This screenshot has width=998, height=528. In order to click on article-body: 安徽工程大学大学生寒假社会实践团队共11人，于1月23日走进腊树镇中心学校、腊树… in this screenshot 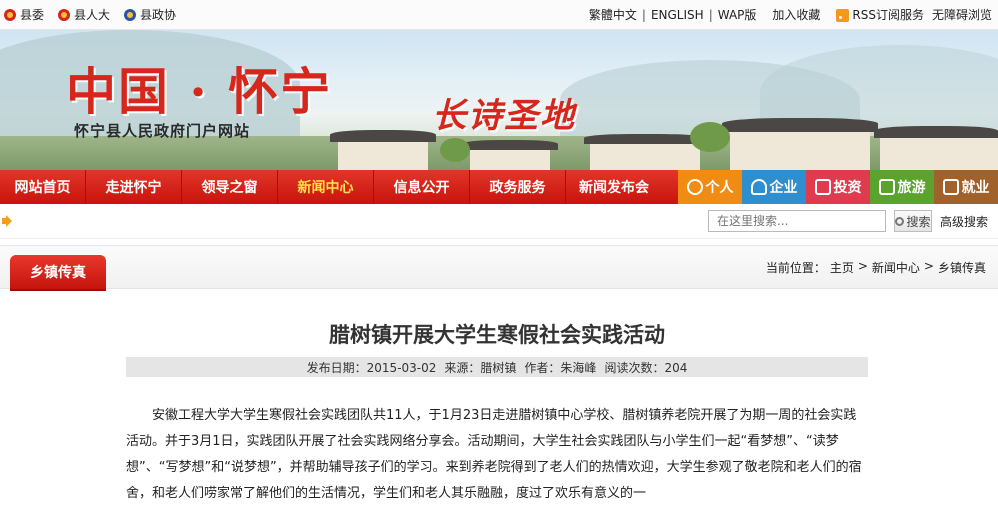, I will do `click(494, 454)`.